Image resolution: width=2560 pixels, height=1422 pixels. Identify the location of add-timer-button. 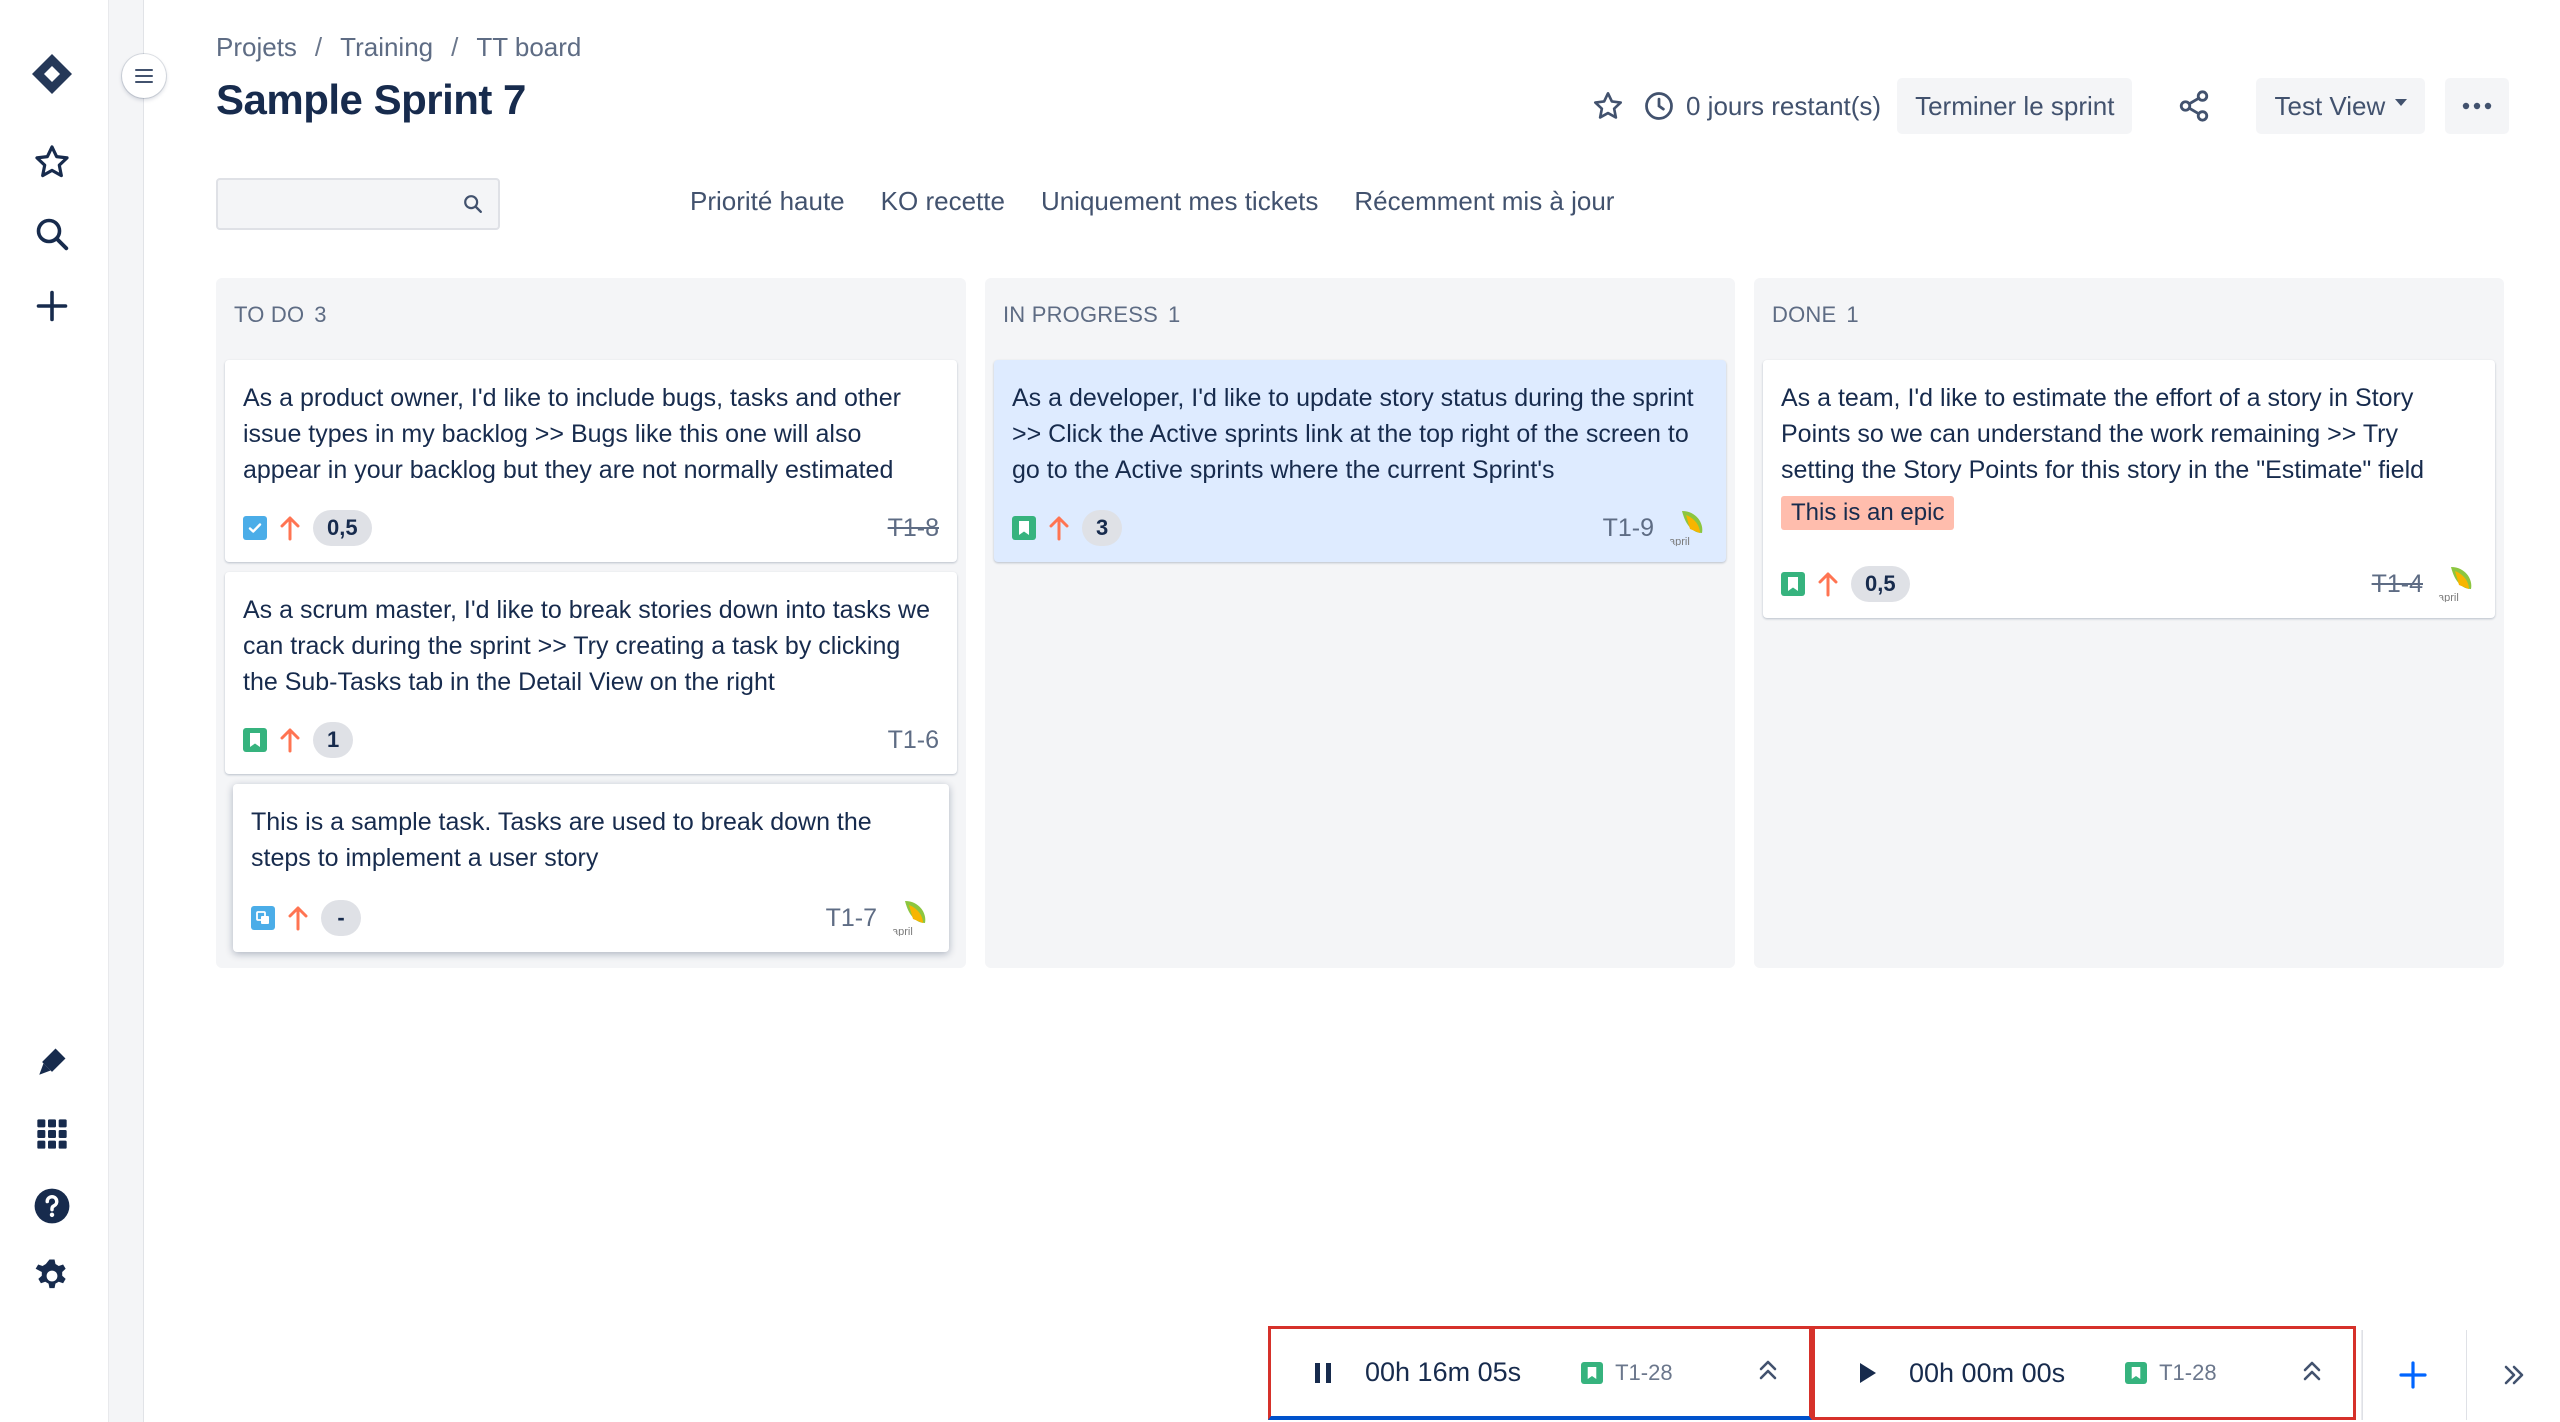
(2412, 1375).